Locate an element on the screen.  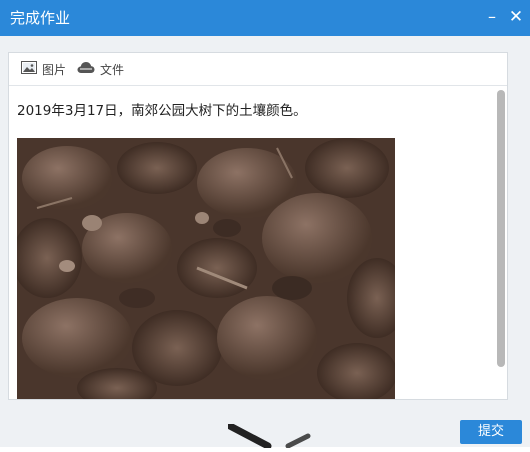
image-icon is located at coordinates (29, 69).